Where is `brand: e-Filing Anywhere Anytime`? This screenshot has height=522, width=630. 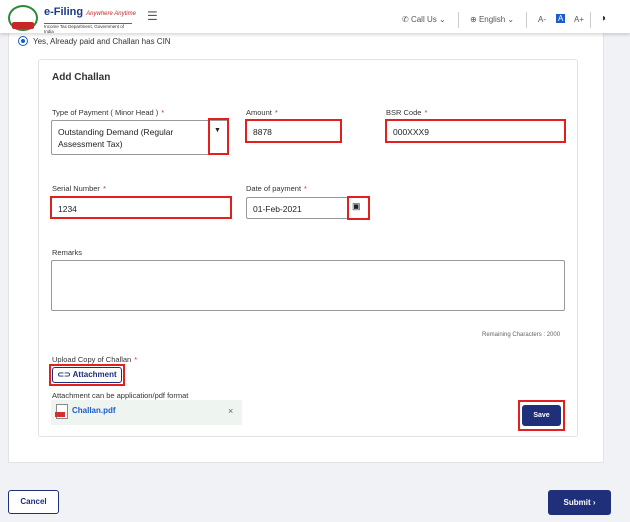 brand: e-Filing Anywhere Anytime is located at coordinates (90, 12).